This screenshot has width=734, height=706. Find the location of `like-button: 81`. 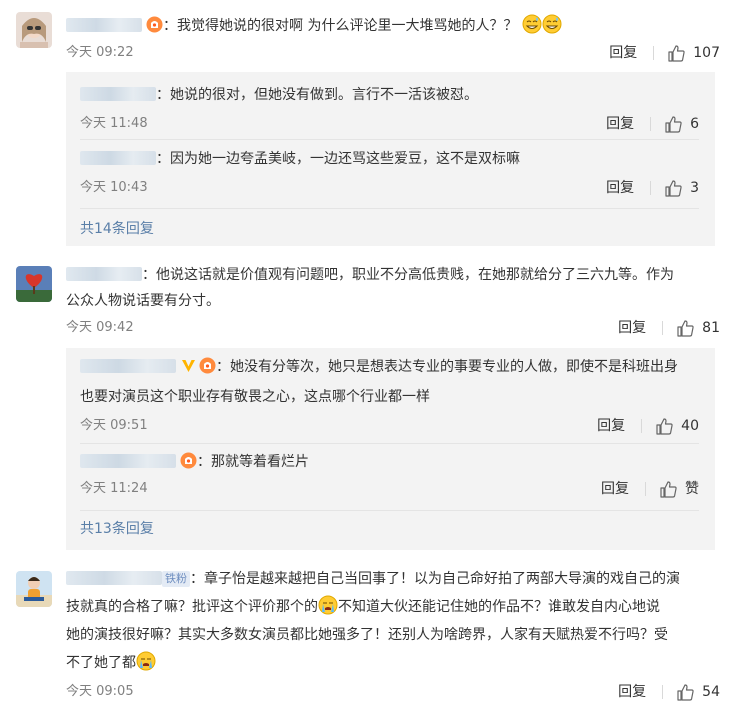

like-button: 81 is located at coordinates (698, 328).